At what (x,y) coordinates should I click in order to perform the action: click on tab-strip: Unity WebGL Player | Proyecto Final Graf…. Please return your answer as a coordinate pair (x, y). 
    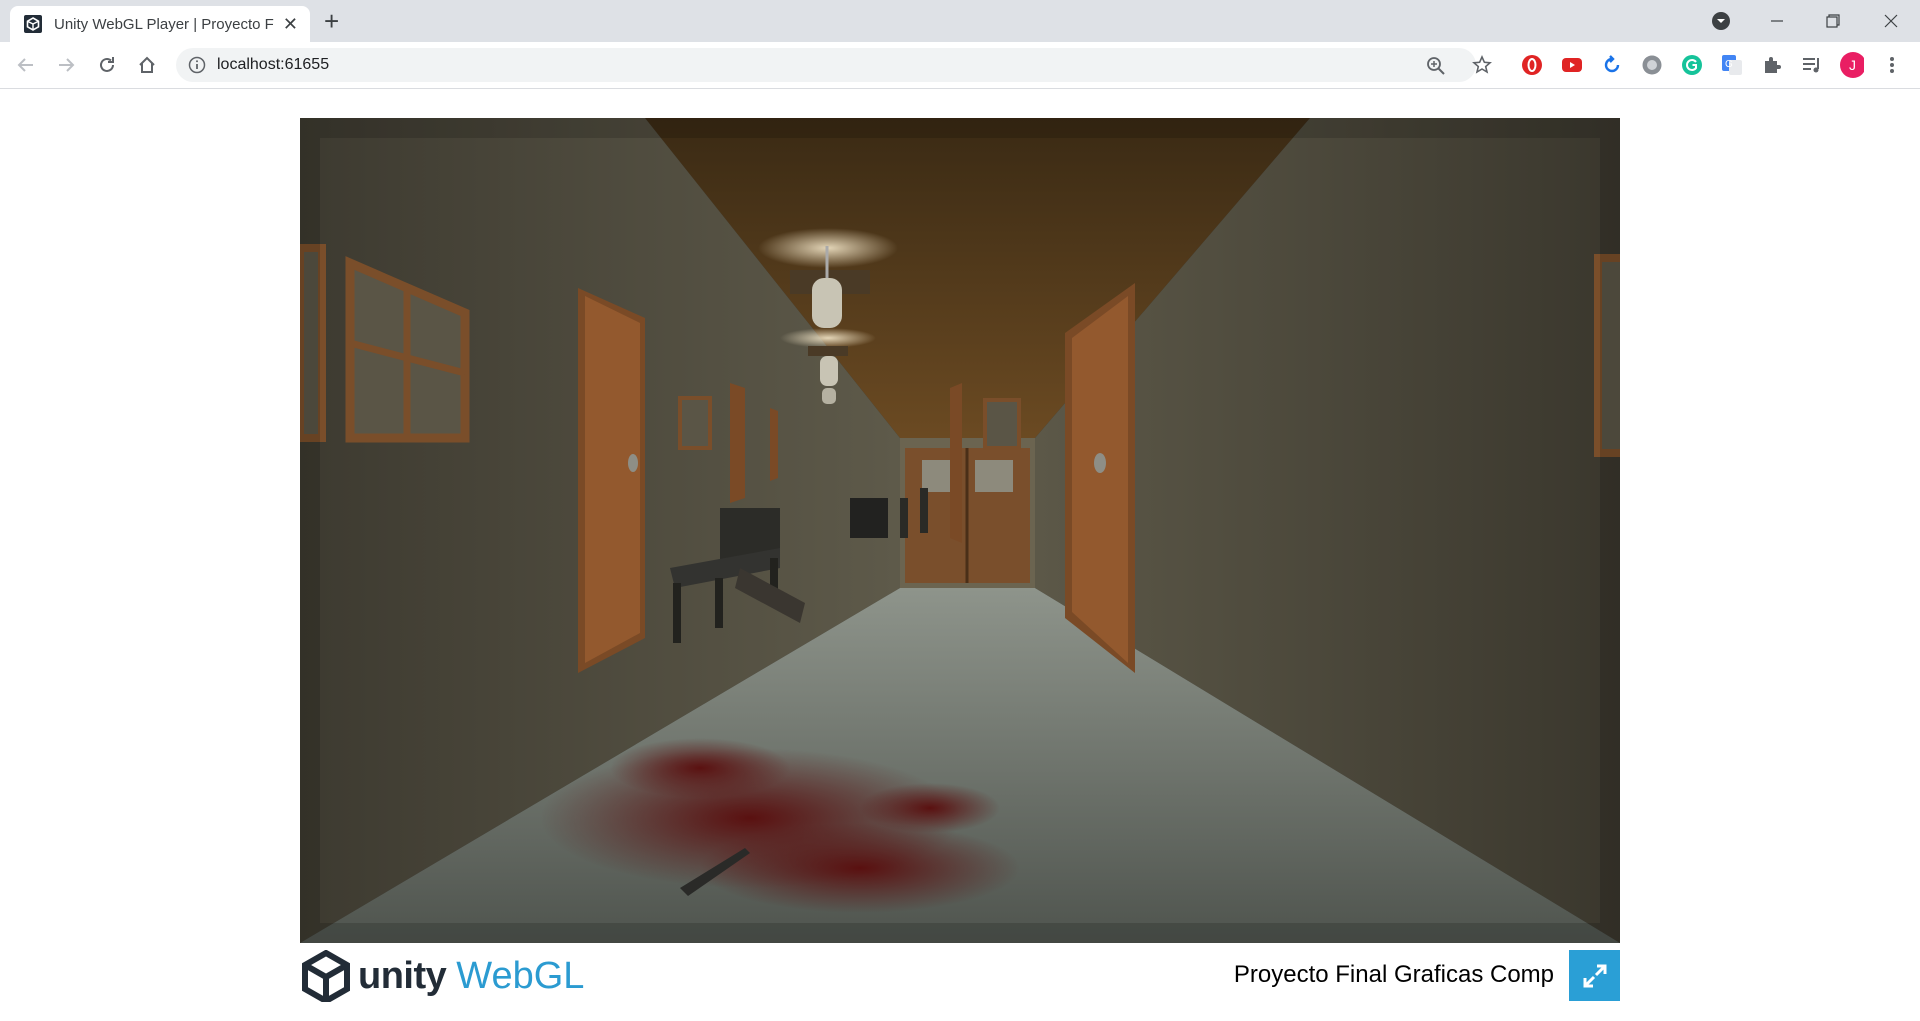
    Looking at the image, I should click on (960, 21).